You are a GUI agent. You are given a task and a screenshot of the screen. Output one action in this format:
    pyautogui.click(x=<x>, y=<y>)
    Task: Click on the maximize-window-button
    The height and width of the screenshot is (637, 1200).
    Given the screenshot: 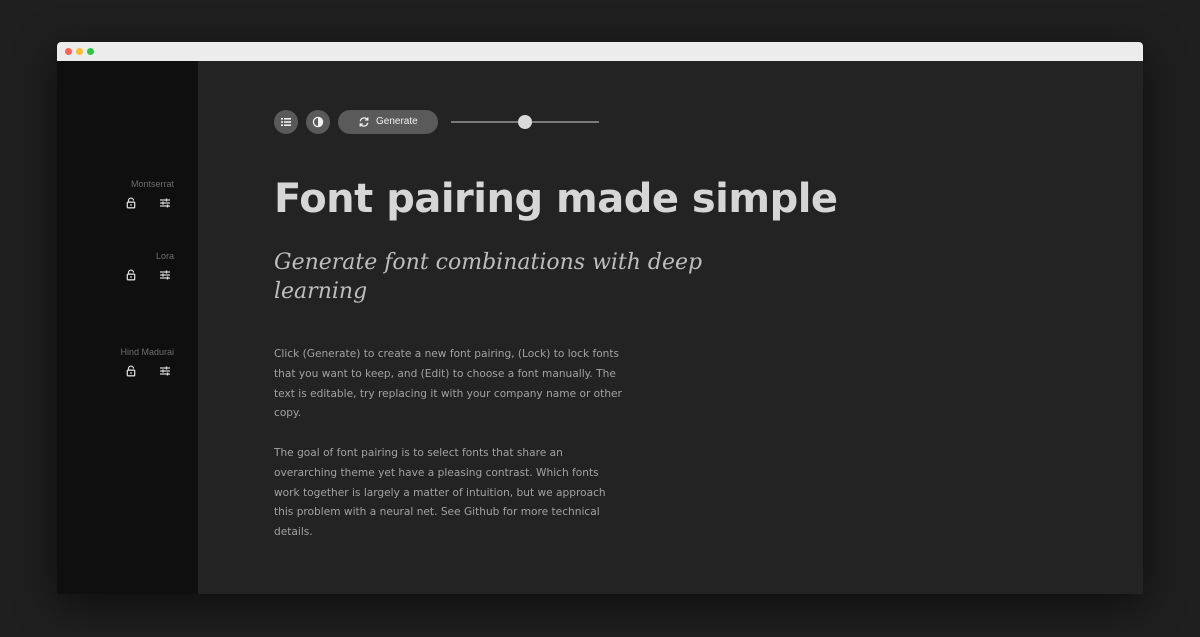 What is the action you would take?
    pyautogui.click(x=90, y=51)
    